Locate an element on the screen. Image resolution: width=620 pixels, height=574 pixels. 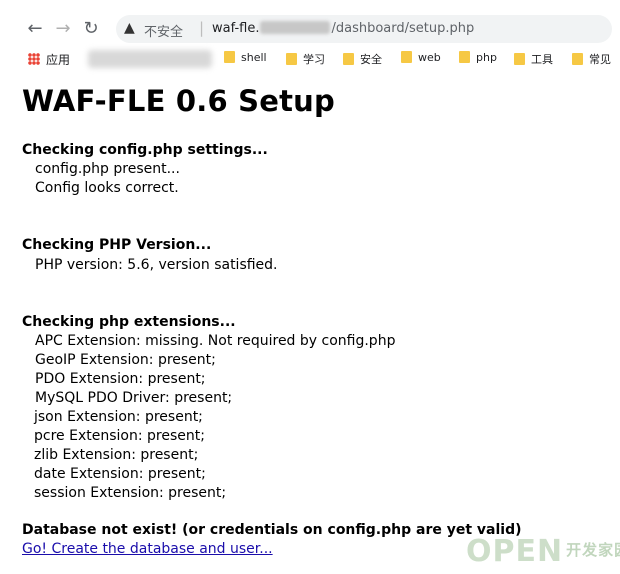
reload-icon: ↻ is located at coordinates (91, 29).